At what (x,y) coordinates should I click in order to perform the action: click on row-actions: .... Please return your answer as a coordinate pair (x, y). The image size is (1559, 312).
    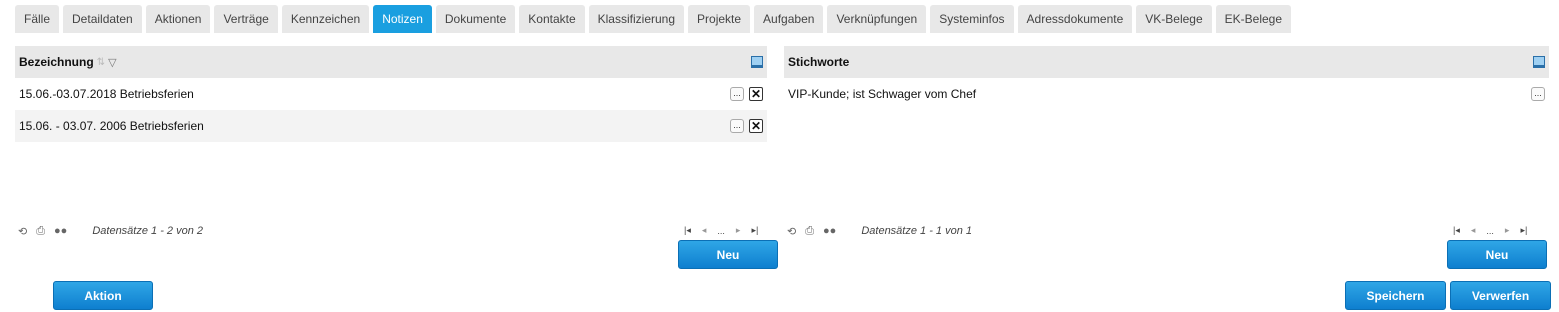
    Looking at the image, I should click on (1538, 94).